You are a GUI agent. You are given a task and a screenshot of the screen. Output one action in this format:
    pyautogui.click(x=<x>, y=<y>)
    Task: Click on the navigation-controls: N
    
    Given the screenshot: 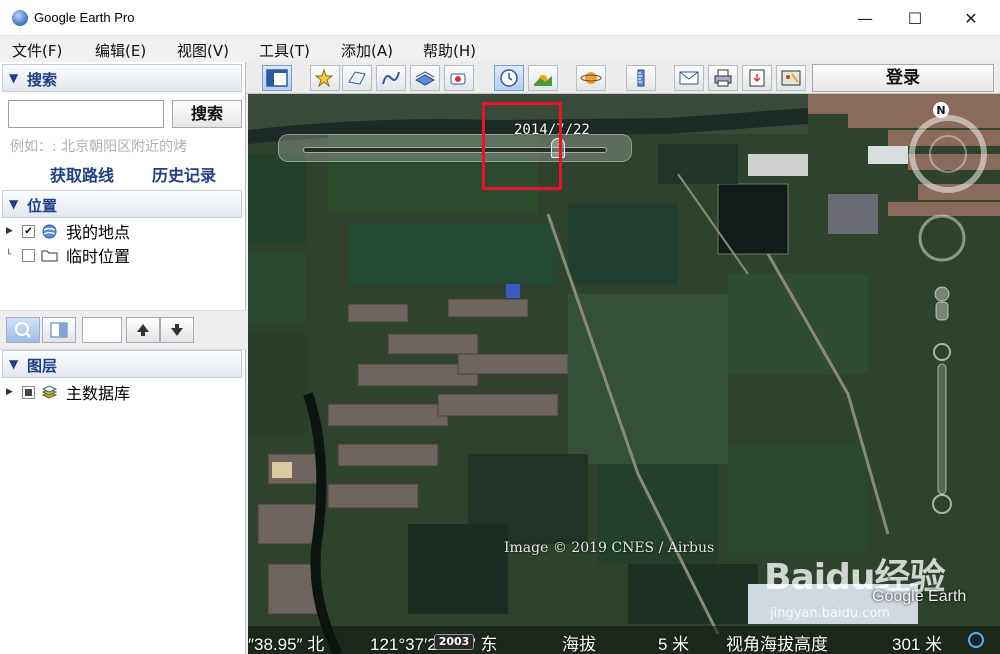 What is the action you would take?
    pyautogui.click(x=948, y=313)
    